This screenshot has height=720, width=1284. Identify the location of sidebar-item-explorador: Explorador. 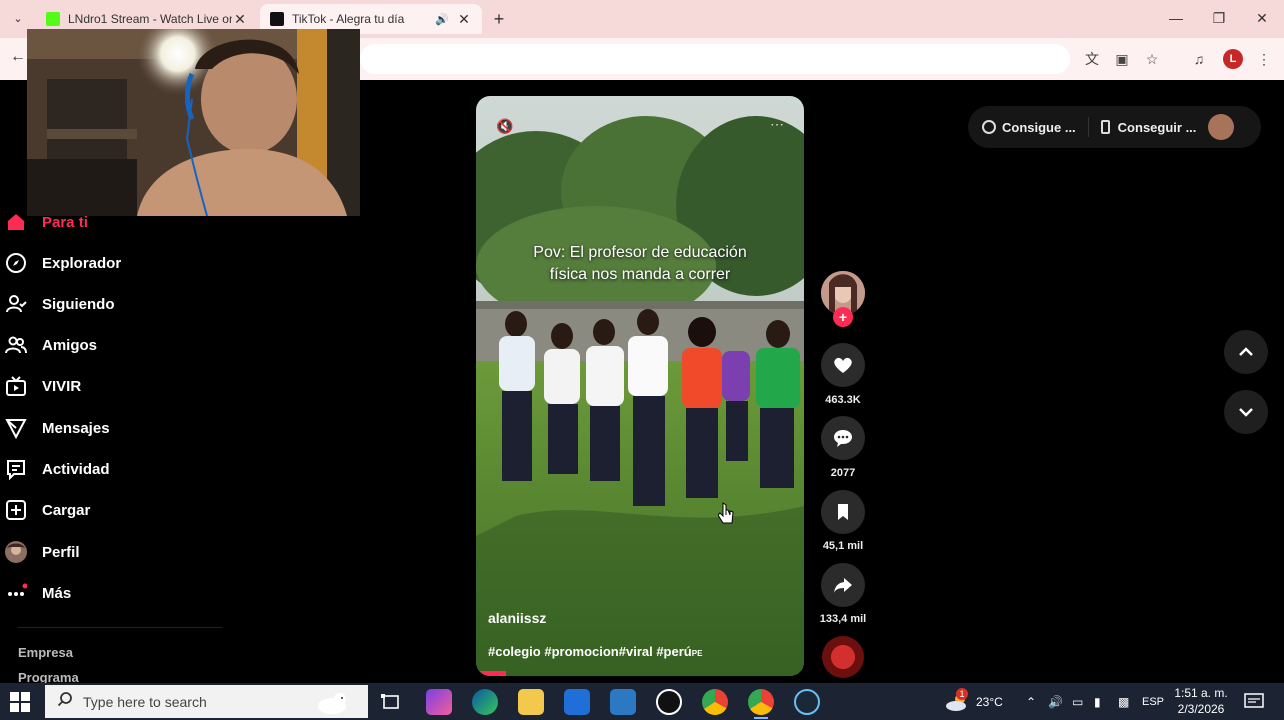
(62, 263).